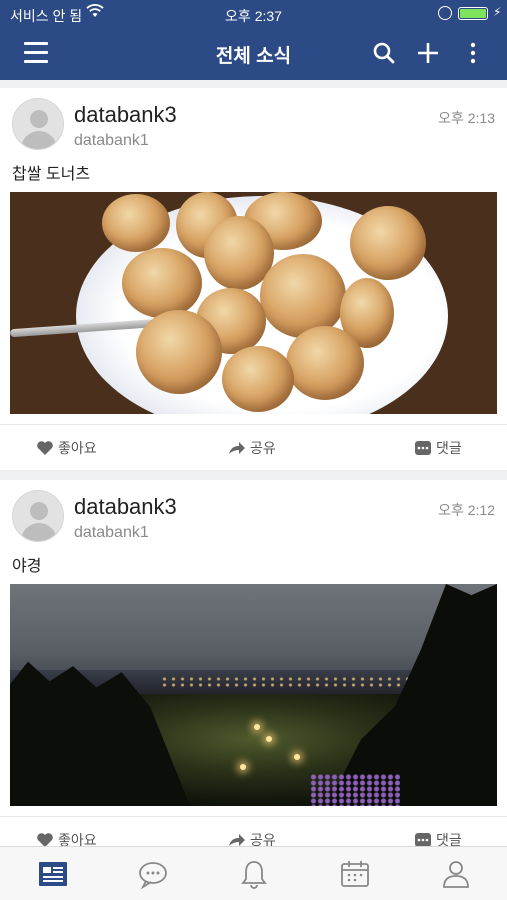  Describe the element at coordinates (237, 448) in the screenshot. I see `share-arrow-icon` at that location.